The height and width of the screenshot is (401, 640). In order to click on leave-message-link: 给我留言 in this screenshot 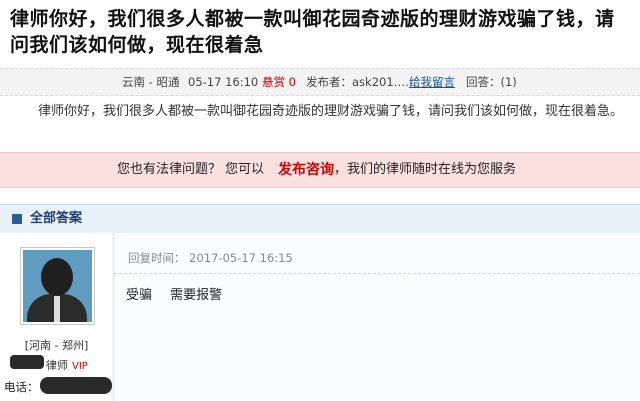, I will do `click(432, 82)`.